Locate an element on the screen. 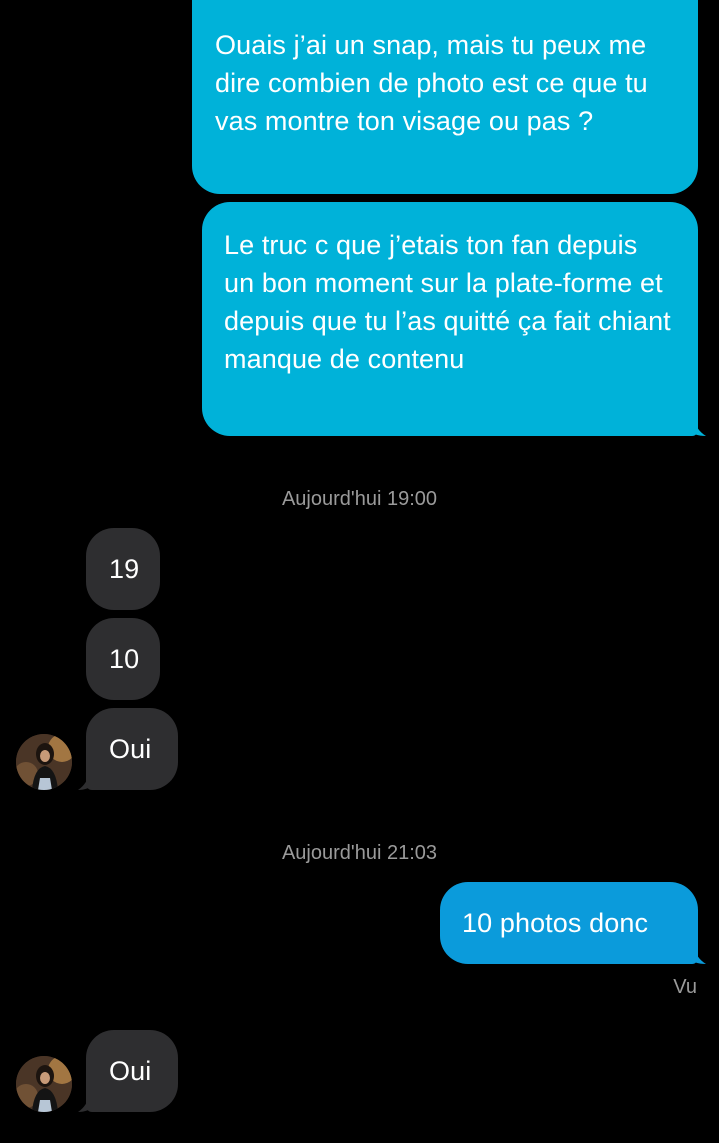 This screenshot has width=719, height=1143. message-text: 19 is located at coordinates (124, 569).